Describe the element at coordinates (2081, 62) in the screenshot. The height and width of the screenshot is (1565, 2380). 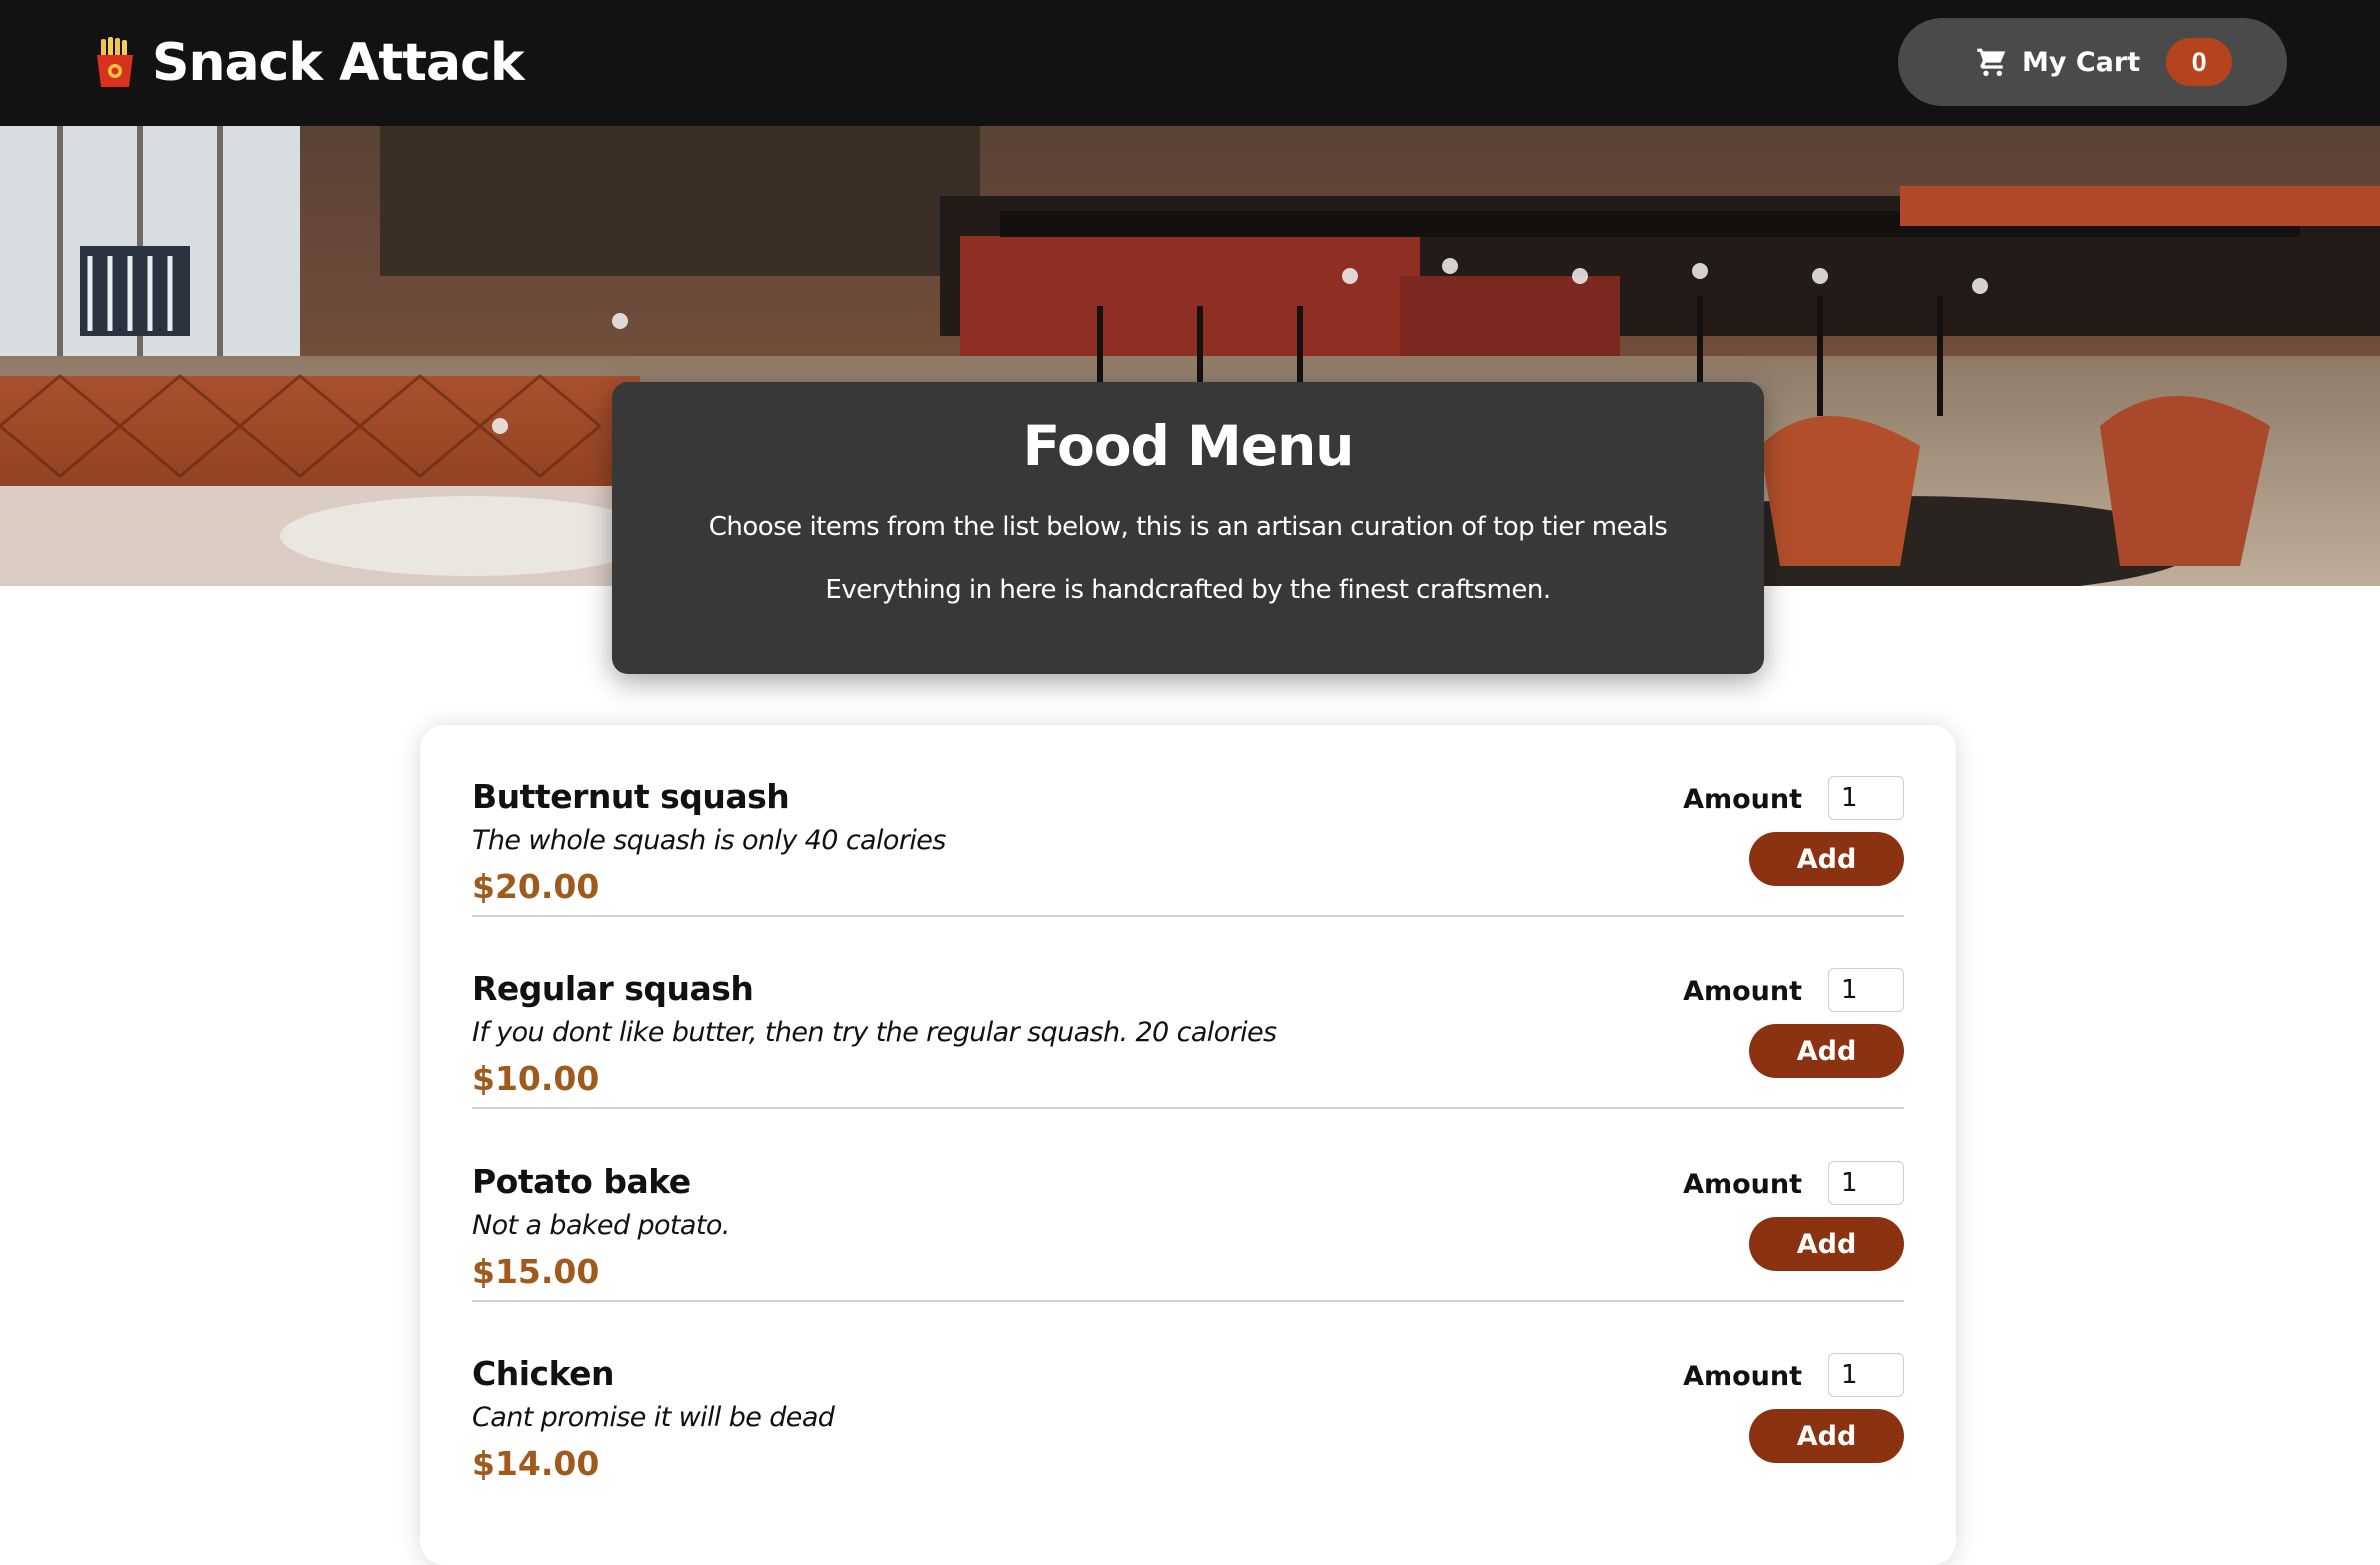
I see `cart-label: My Cart` at that location.